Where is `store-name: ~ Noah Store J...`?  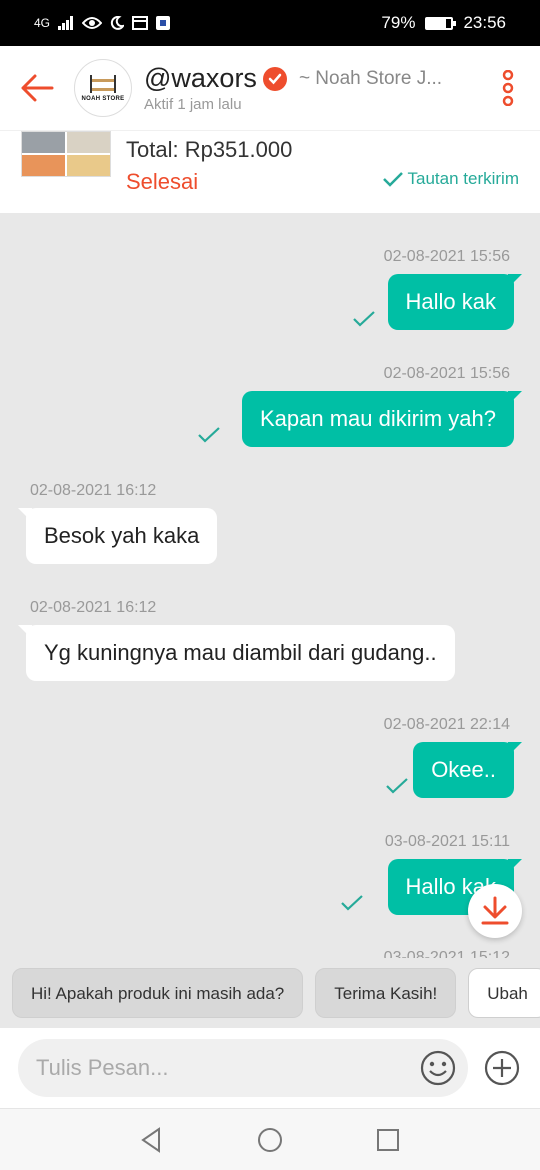 store-name: ~ Noah Store J... is located at coordinates (370, 79).